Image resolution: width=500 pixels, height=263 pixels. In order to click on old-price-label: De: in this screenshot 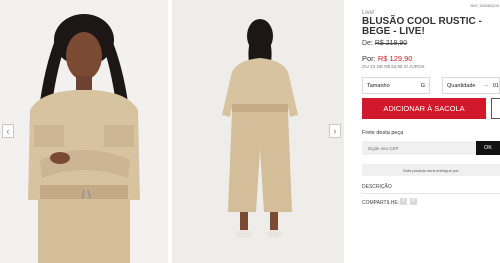, I will do `click(367, 43)`.